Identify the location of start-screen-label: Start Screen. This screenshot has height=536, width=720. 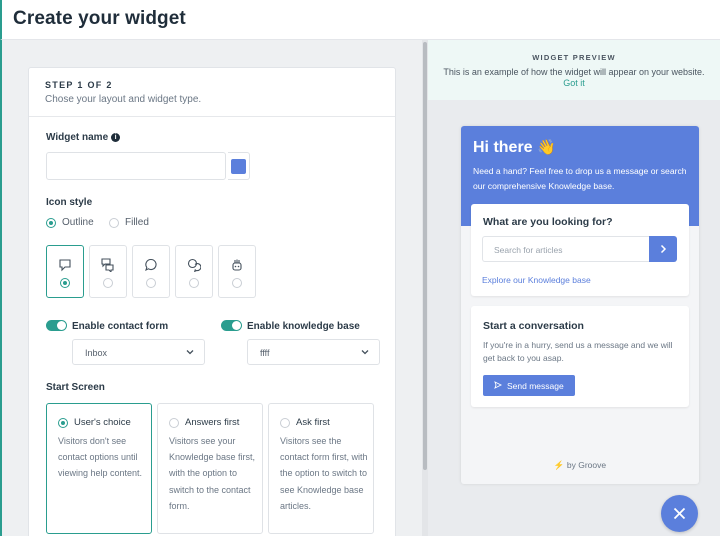
(75, 387).